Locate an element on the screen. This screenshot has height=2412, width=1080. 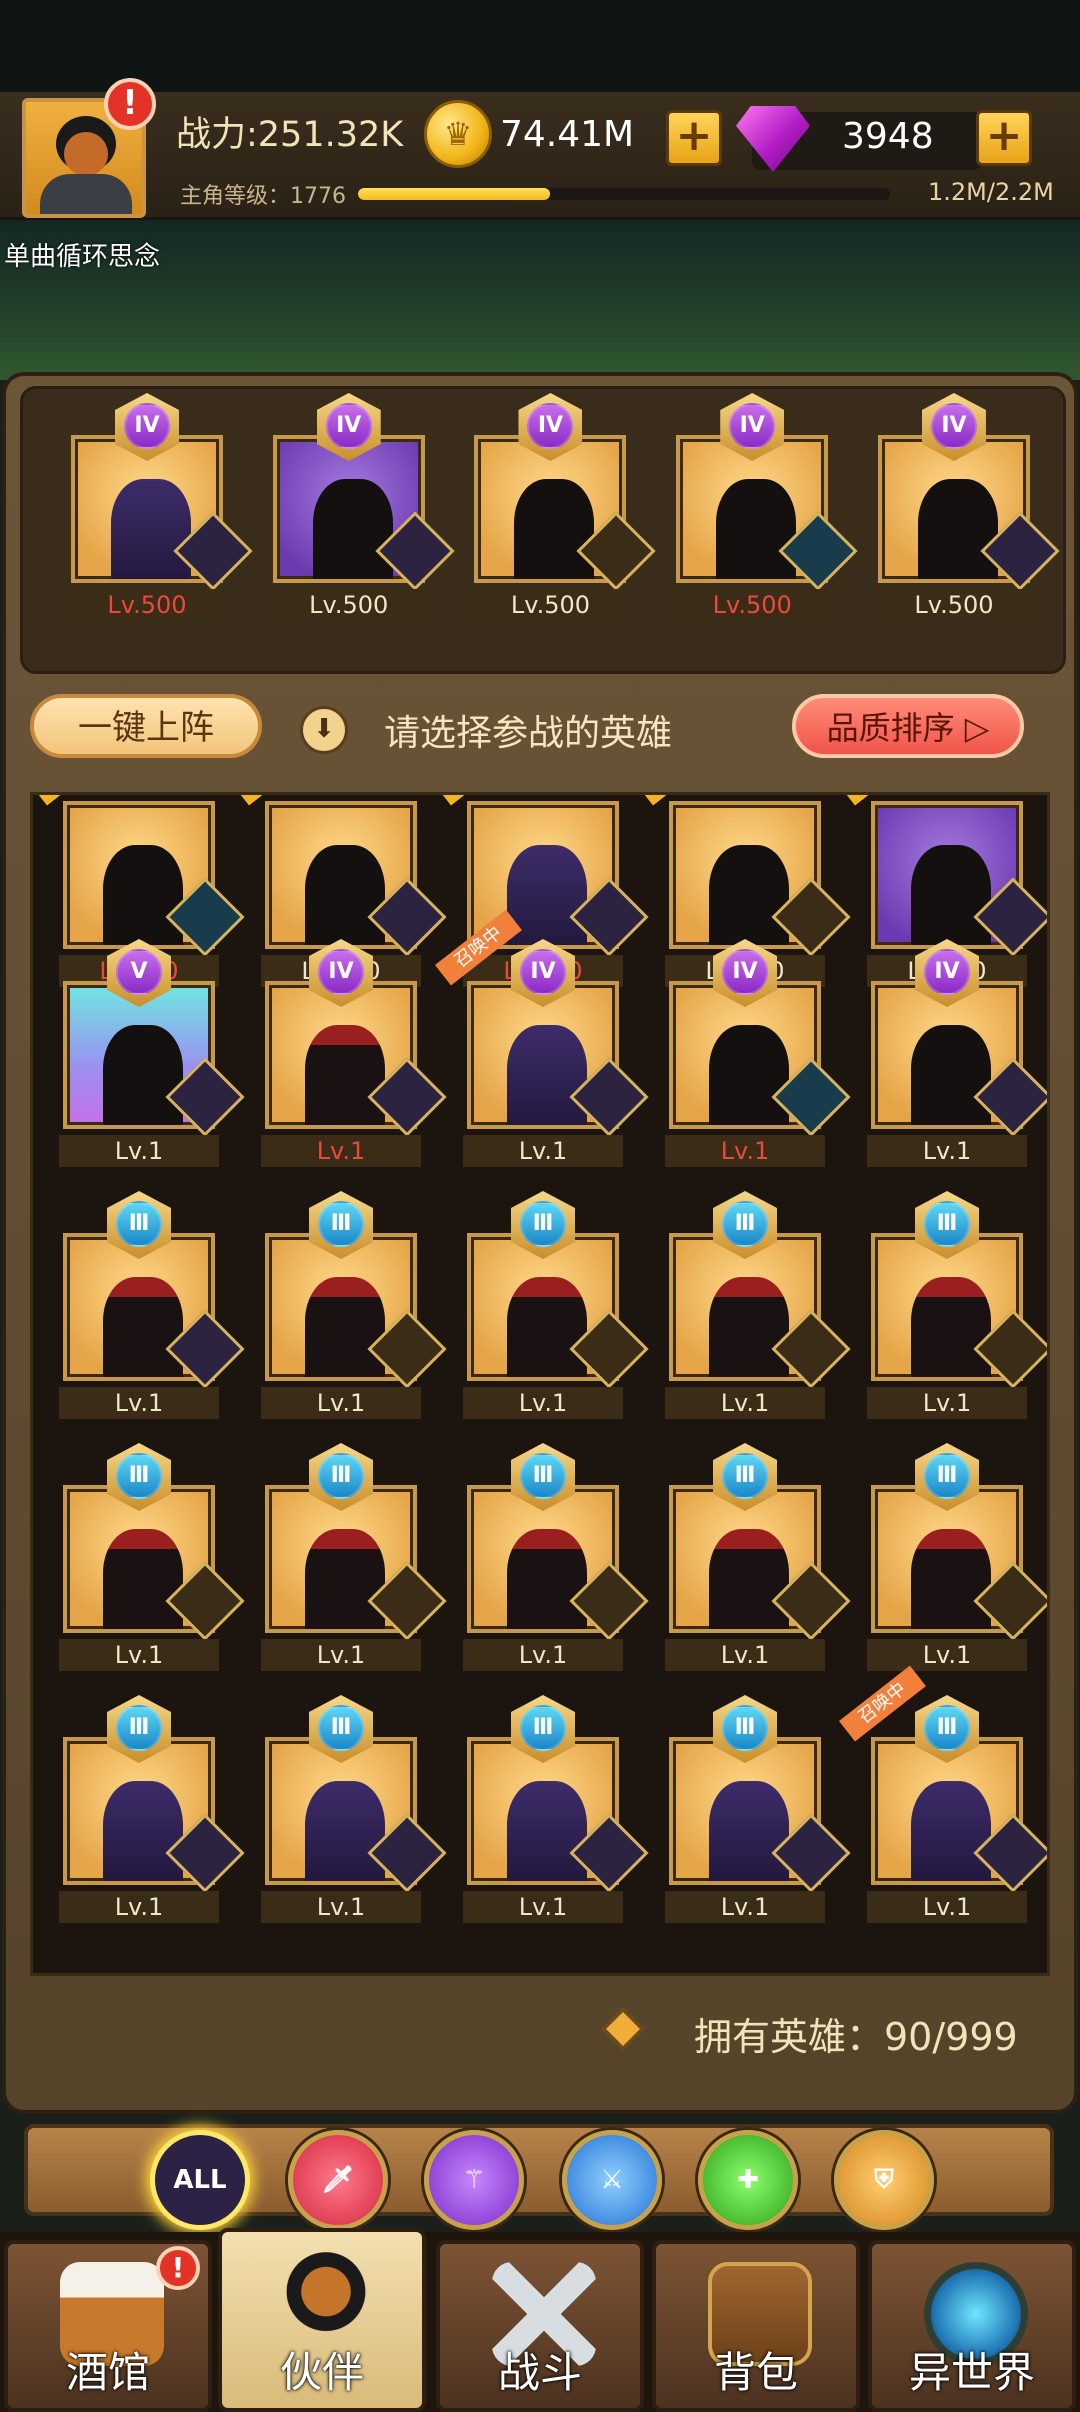
nav-otherworld: 异世界 is located at coordinates (972, 2326).